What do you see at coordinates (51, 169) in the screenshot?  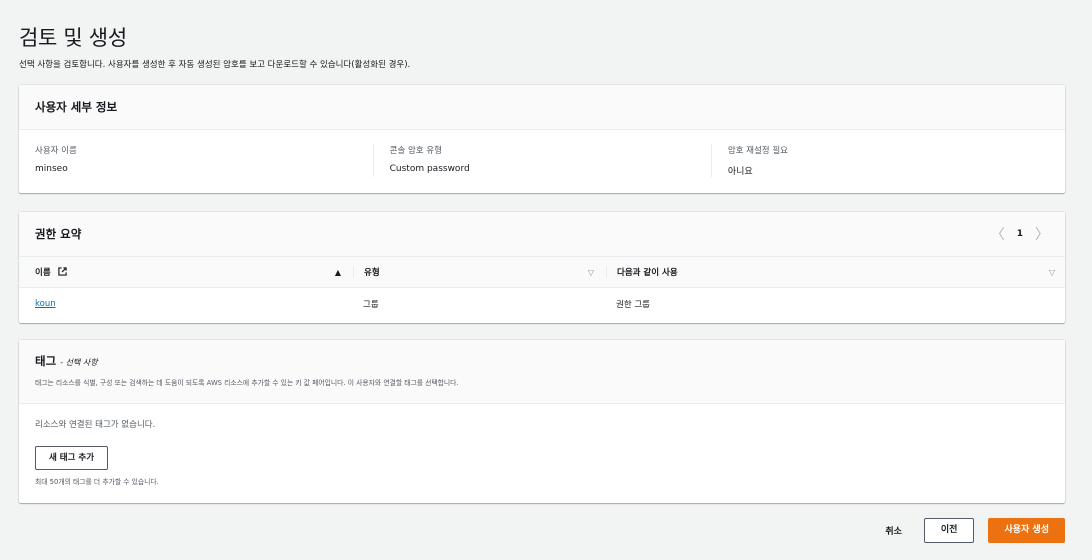 I see `detail-value: minseo` at bounding box center [51, 169].